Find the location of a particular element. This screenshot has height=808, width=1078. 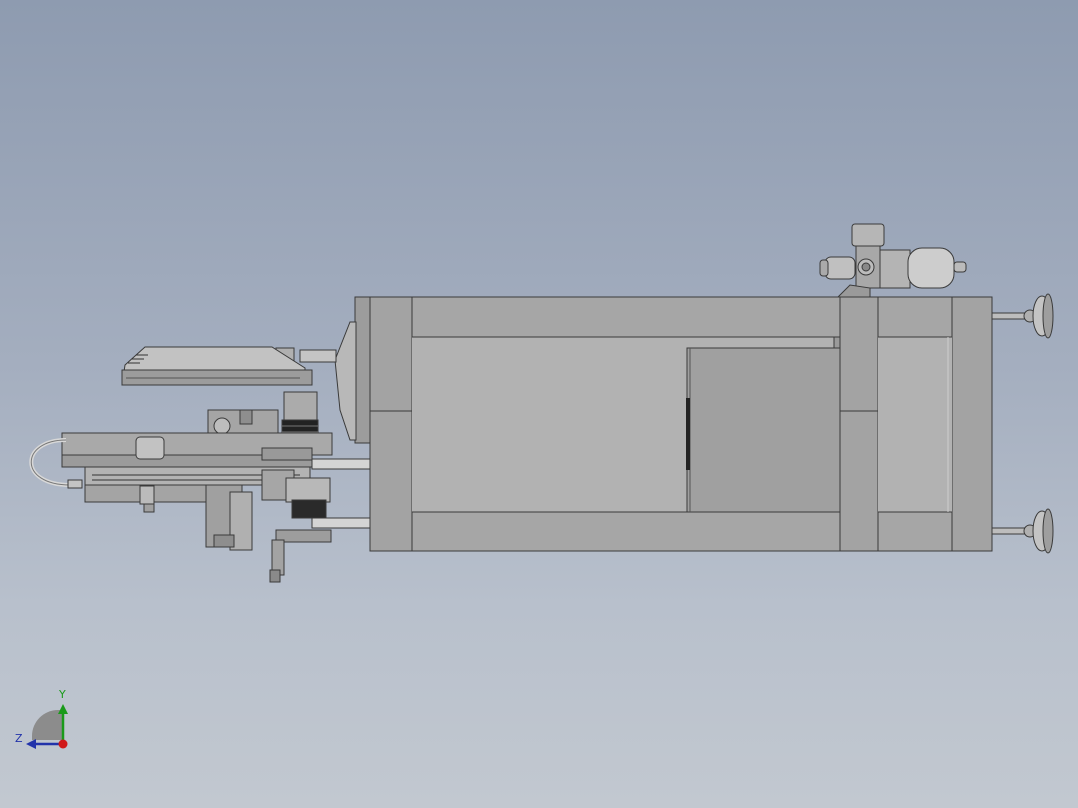

y-axis-head is located at coordinates (63, 709).